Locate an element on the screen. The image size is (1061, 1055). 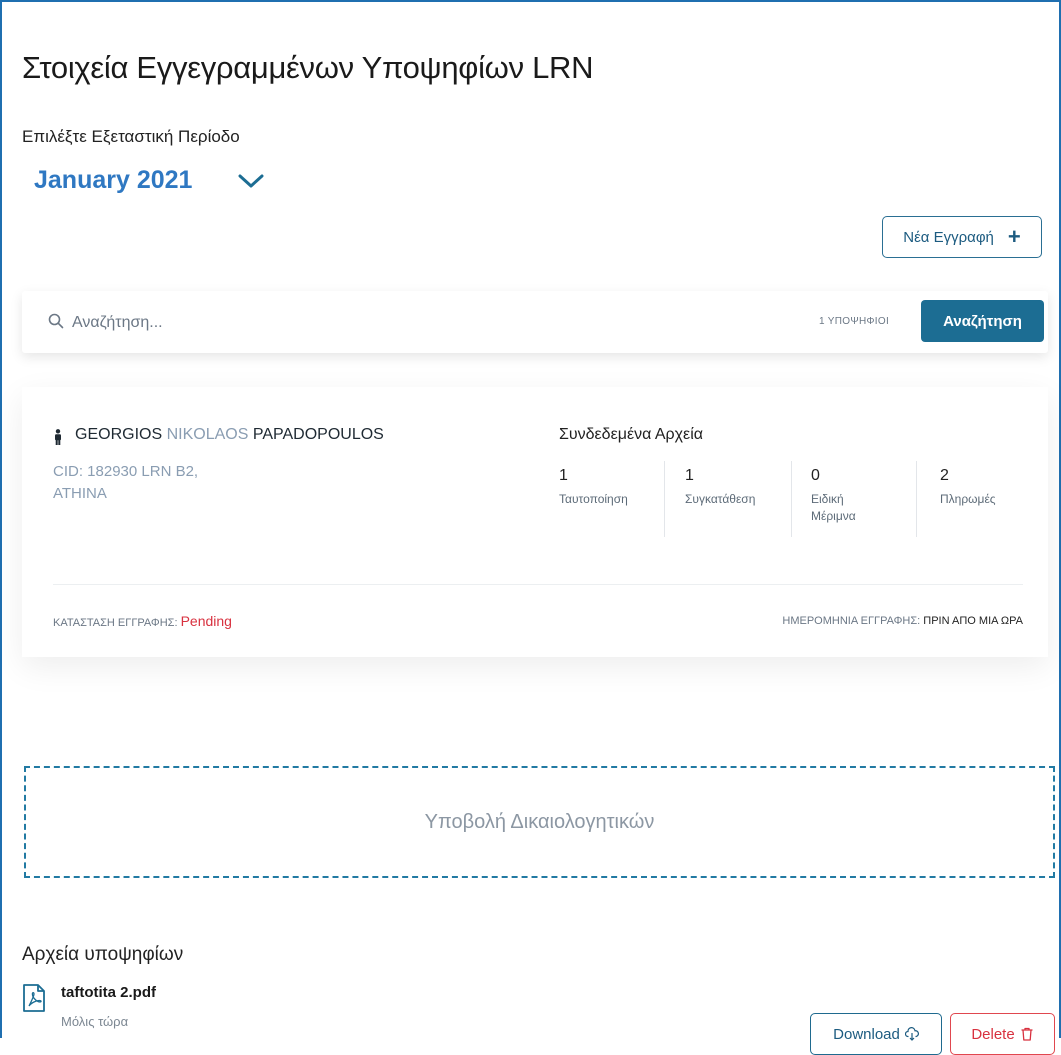
pdf-file-icon is located at coordinates (34, 998).